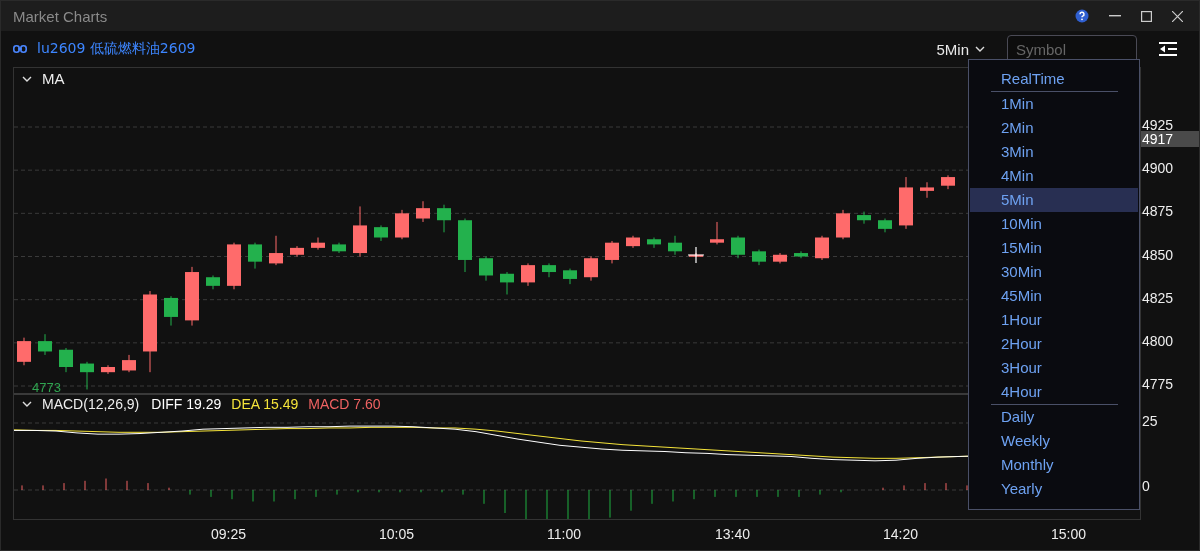 The image size is (1200, 551). Describe the element at coordinates (733, 534) in the screenshot. I see `time-axis-label: 13:40` at that location.